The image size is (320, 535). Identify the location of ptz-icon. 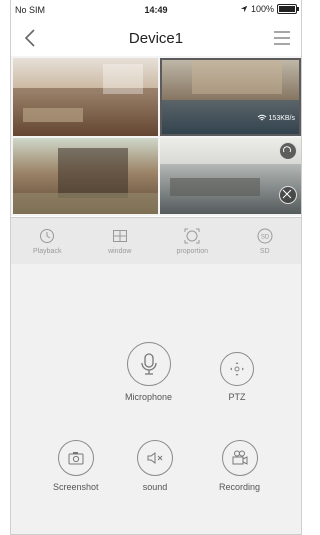
(237, 369).